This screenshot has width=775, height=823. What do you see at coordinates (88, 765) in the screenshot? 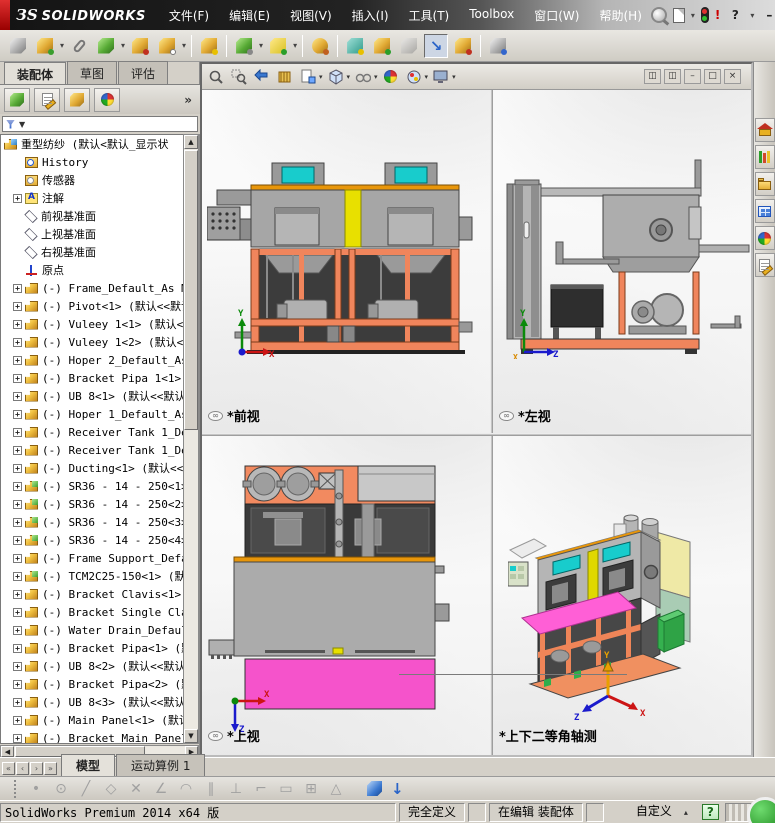
I see `model-tab: 模型` at bounding box center [88, 765].